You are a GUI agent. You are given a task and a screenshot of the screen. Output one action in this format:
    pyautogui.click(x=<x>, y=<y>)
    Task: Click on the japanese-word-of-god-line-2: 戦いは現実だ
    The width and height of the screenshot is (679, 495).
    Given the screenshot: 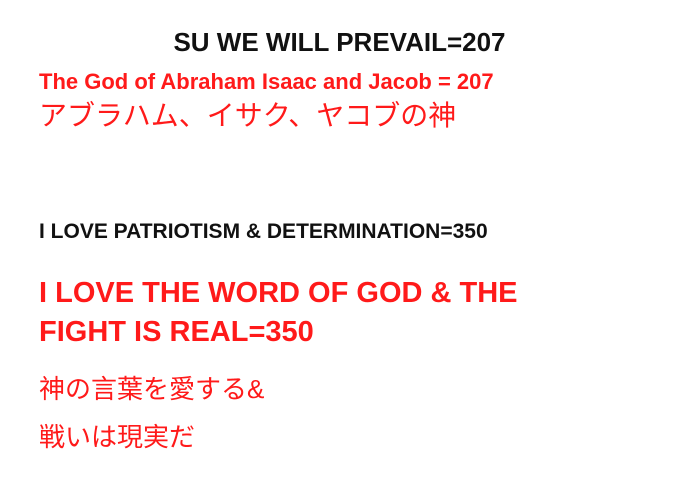 What is the action you would take?
    pyautogui.click(x=117, y=437)
    